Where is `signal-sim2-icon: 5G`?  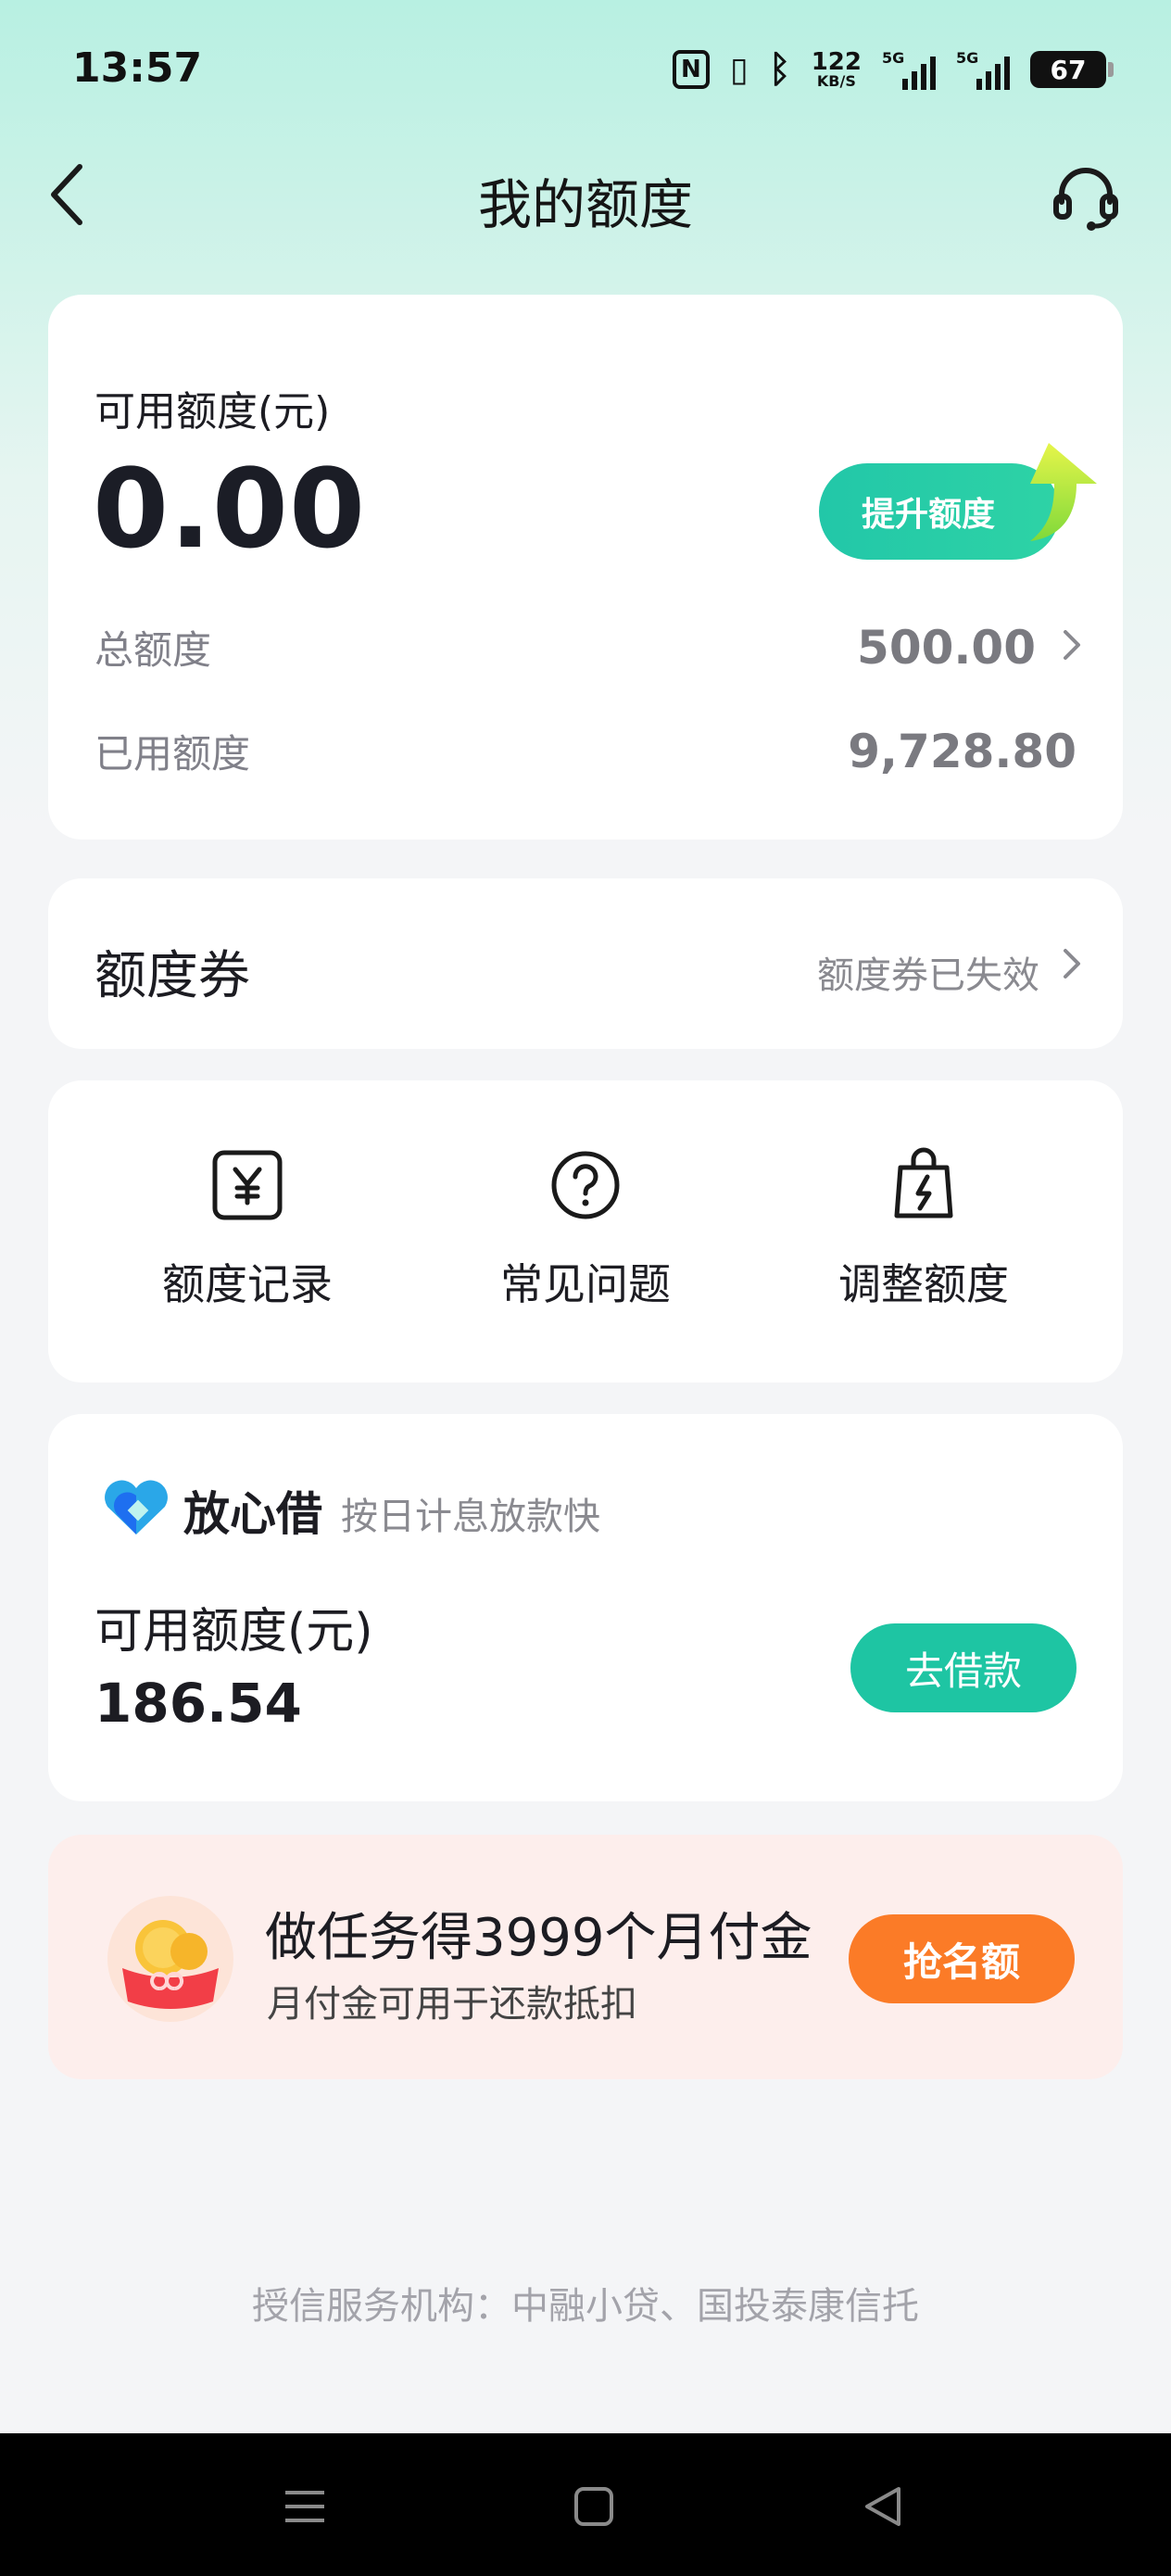 signal-sim2-icon: 5G is located at coordinates (983, 69).